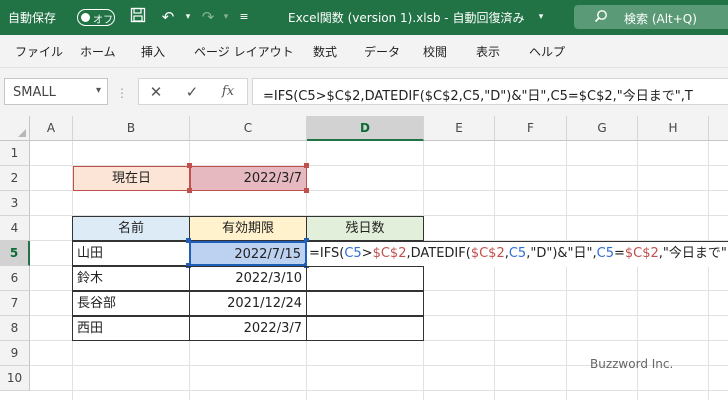  I want to click on tab-data: データ, so click(382, 51).